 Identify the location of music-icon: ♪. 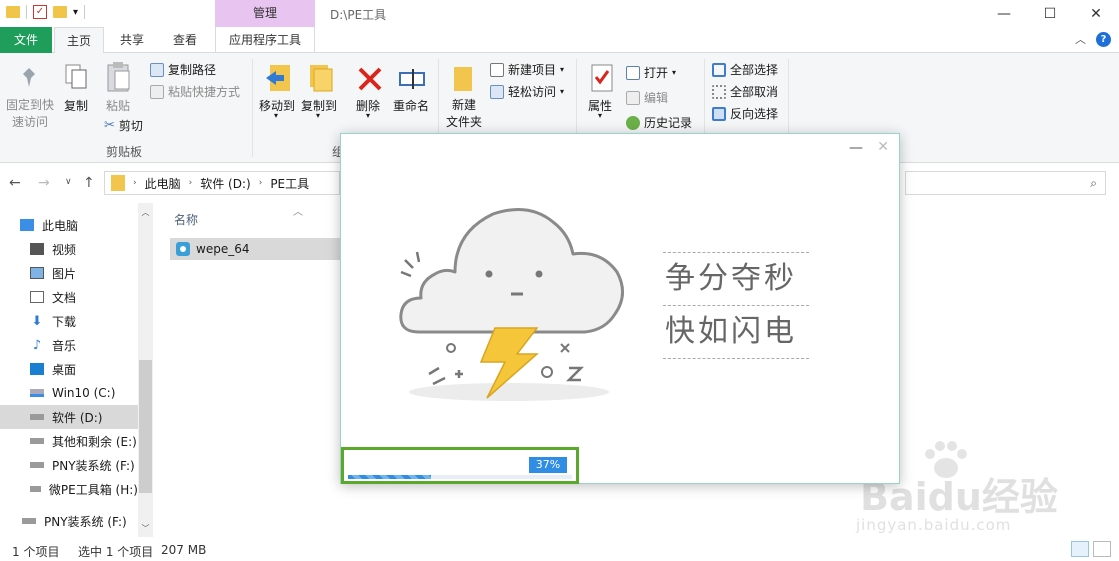
(37, 345).